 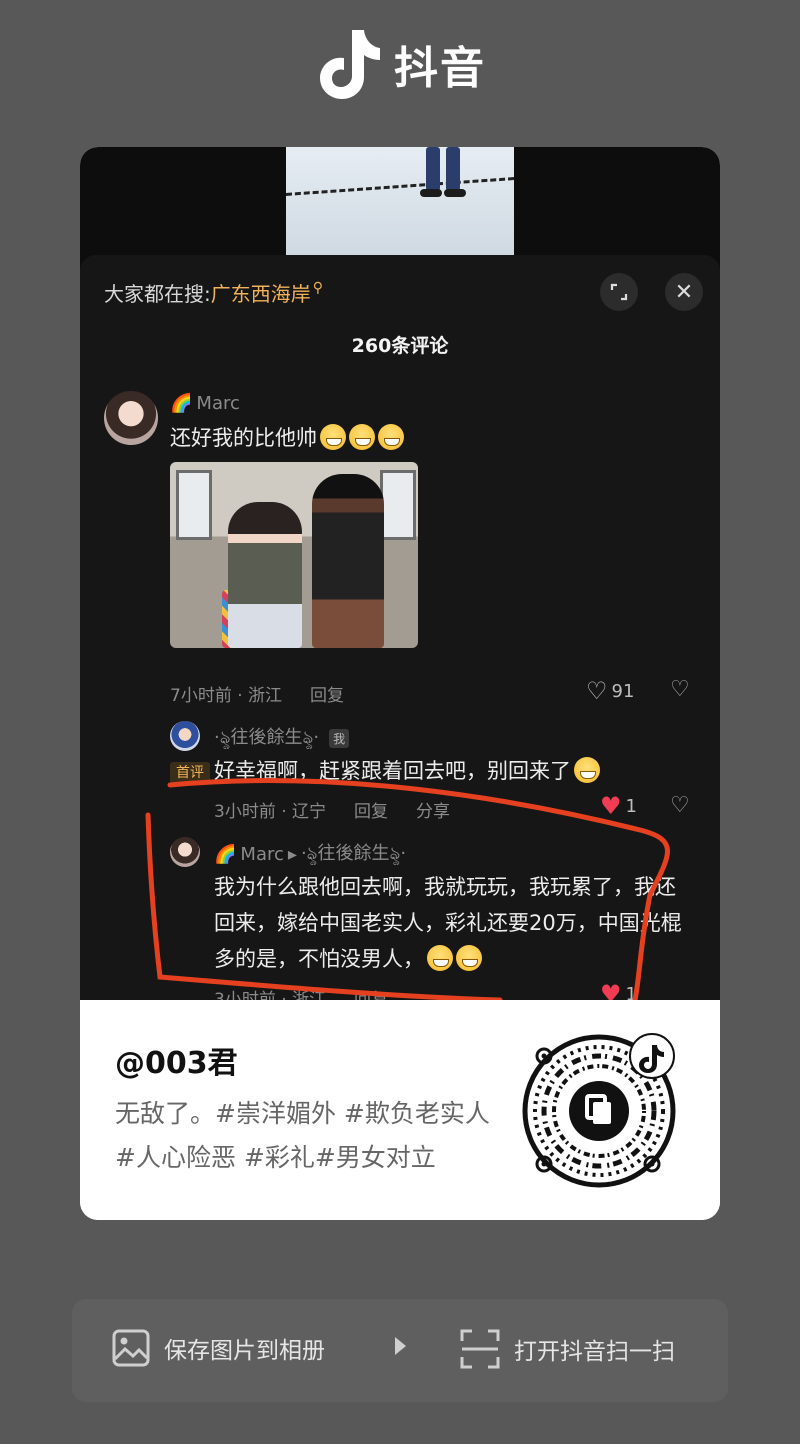 I want to click on heart-outline-icon: ♡, so click(x=597, y=691).